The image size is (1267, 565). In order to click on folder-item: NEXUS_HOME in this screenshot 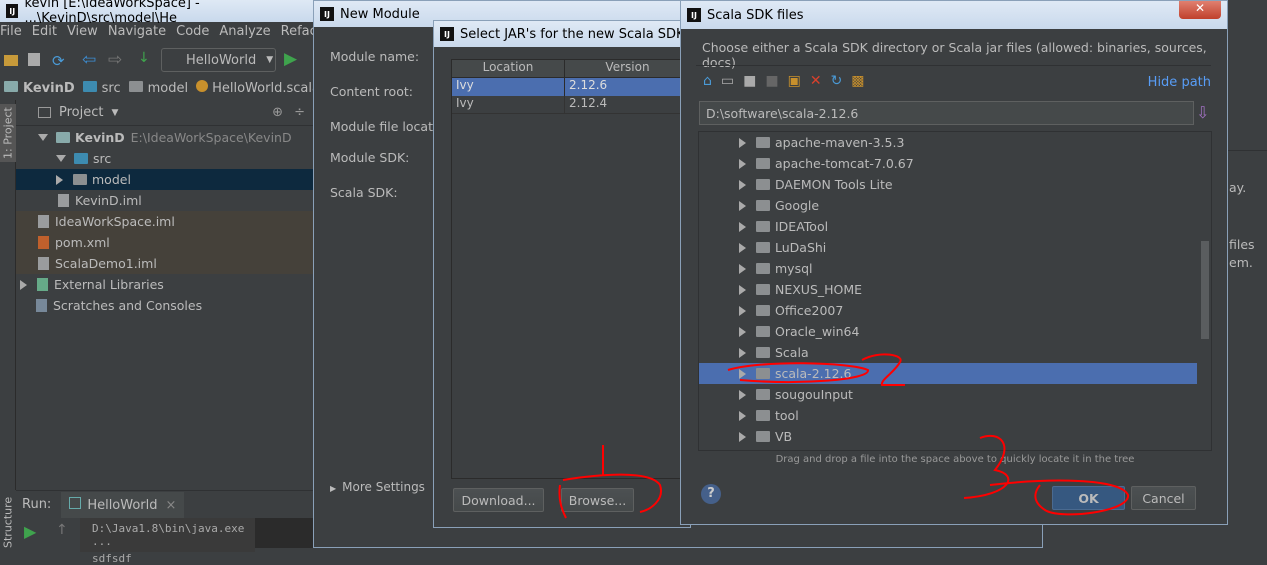, I will do `click(948, 289)`.